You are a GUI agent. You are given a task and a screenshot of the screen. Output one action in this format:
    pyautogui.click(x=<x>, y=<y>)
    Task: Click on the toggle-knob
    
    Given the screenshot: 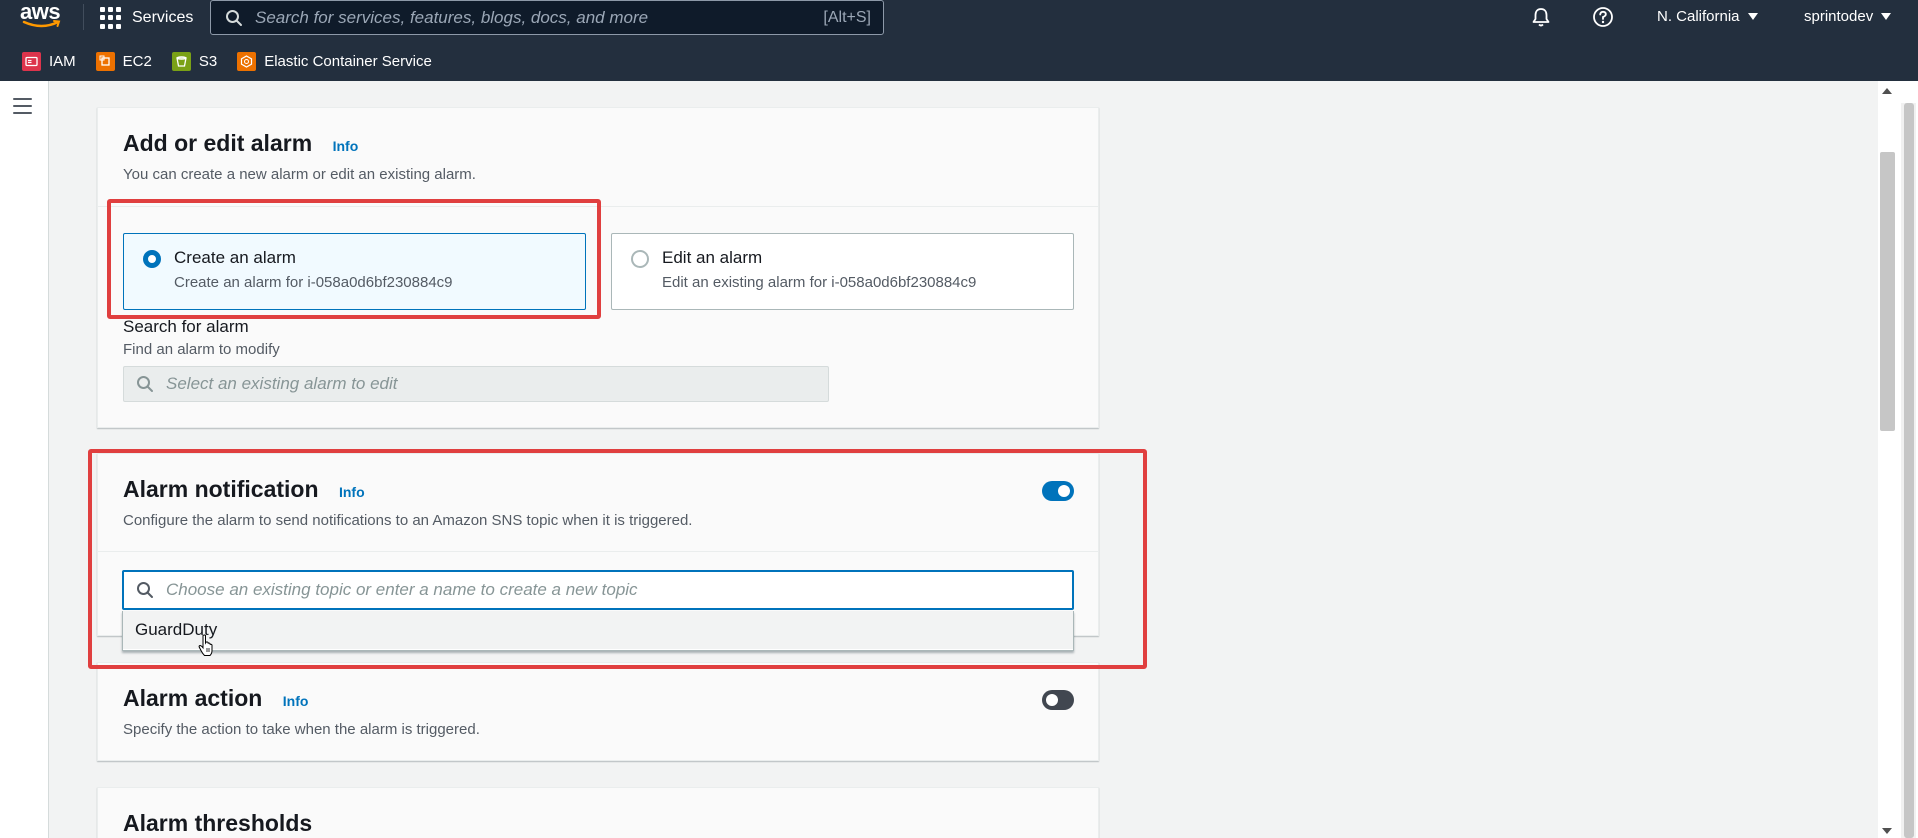 What is the action you would take?
    pyautogui.click(x=1052, y=700)
    